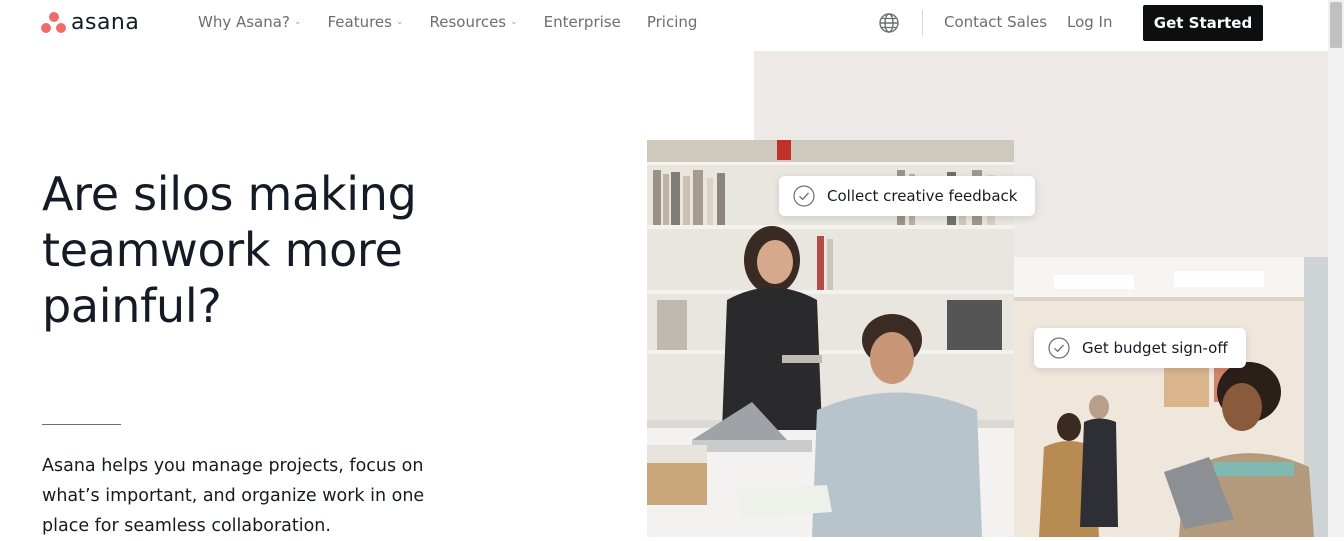  I want to click on workspace-scene-illustration, so click(1171, 397).